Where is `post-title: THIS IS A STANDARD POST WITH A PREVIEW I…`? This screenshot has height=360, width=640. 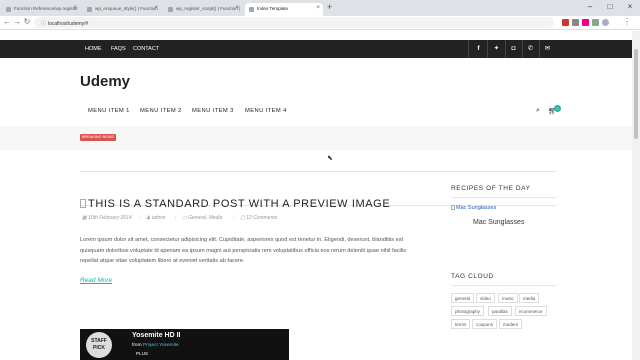 post-title: THIS IS A STANDARD POST WITH A PREVIEW I… is located at coordinates (235, 204).